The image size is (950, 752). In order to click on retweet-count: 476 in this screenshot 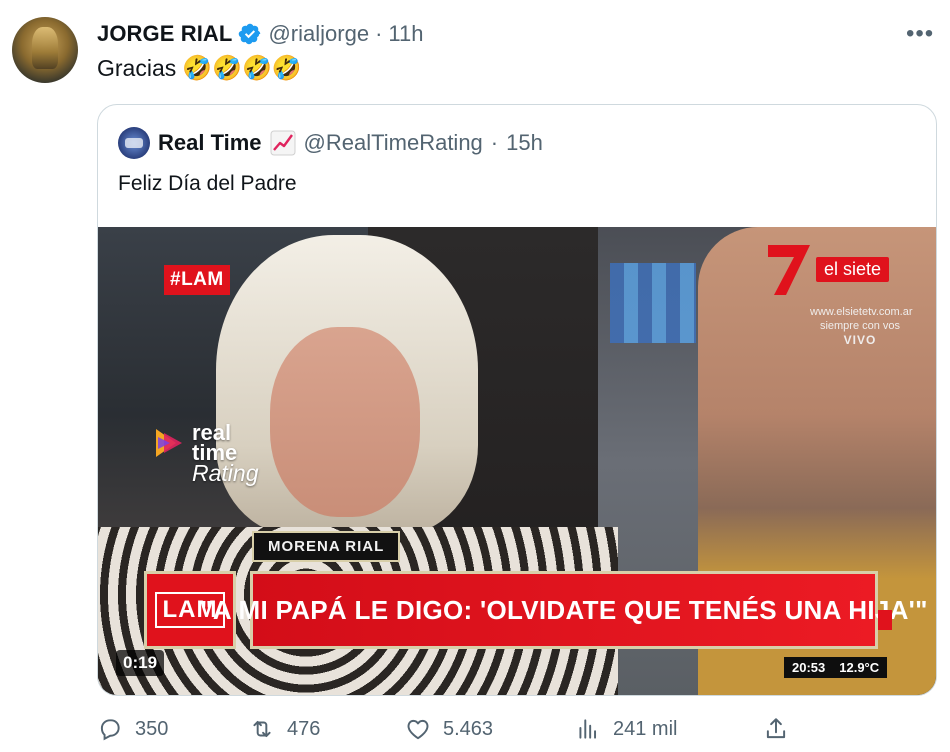, I will do `click(304, 728)`.